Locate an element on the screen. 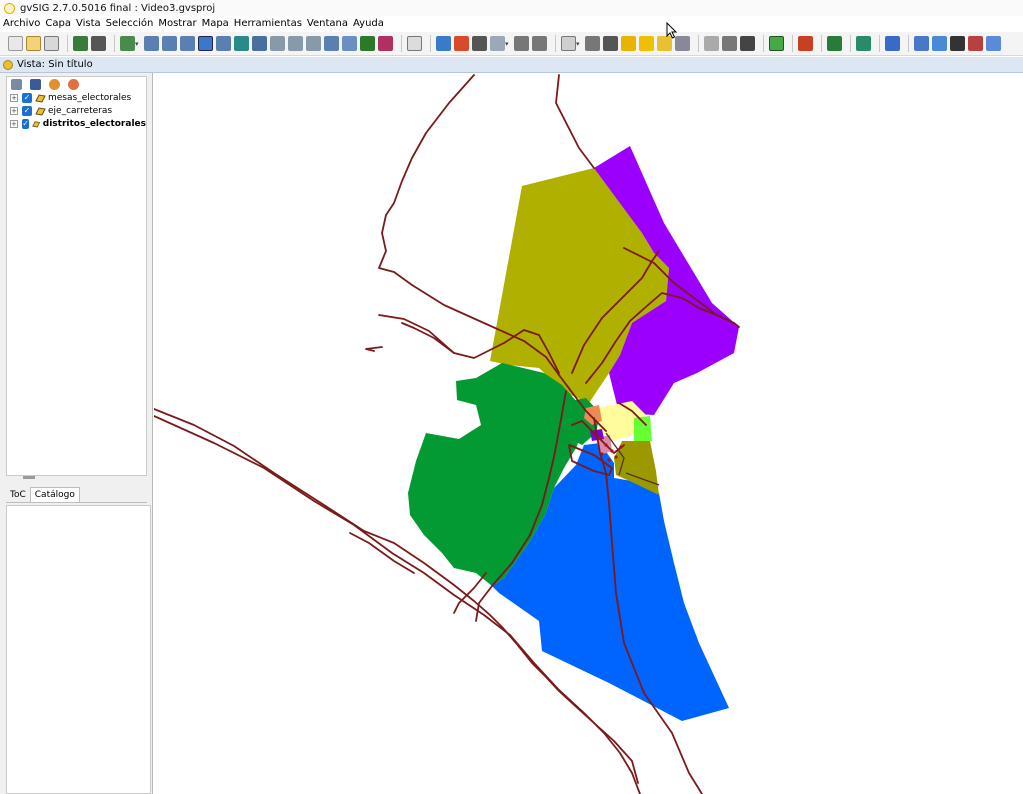 The image size is (1023, 794). toc-layer: + ✓ eje_carreteras is located at coordinates (76, 110).